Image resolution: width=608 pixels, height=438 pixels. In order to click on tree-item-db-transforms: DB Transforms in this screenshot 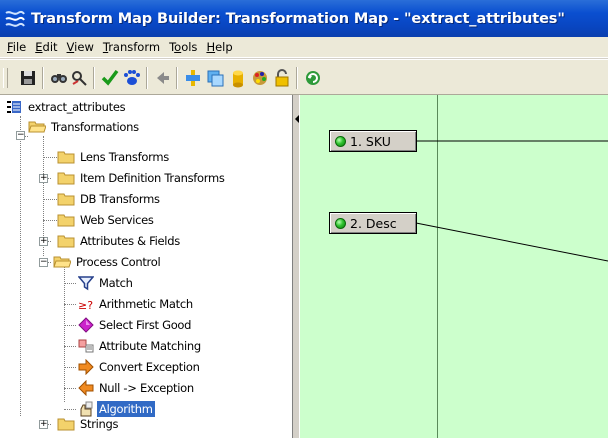, I will do `click(109, 199)`.